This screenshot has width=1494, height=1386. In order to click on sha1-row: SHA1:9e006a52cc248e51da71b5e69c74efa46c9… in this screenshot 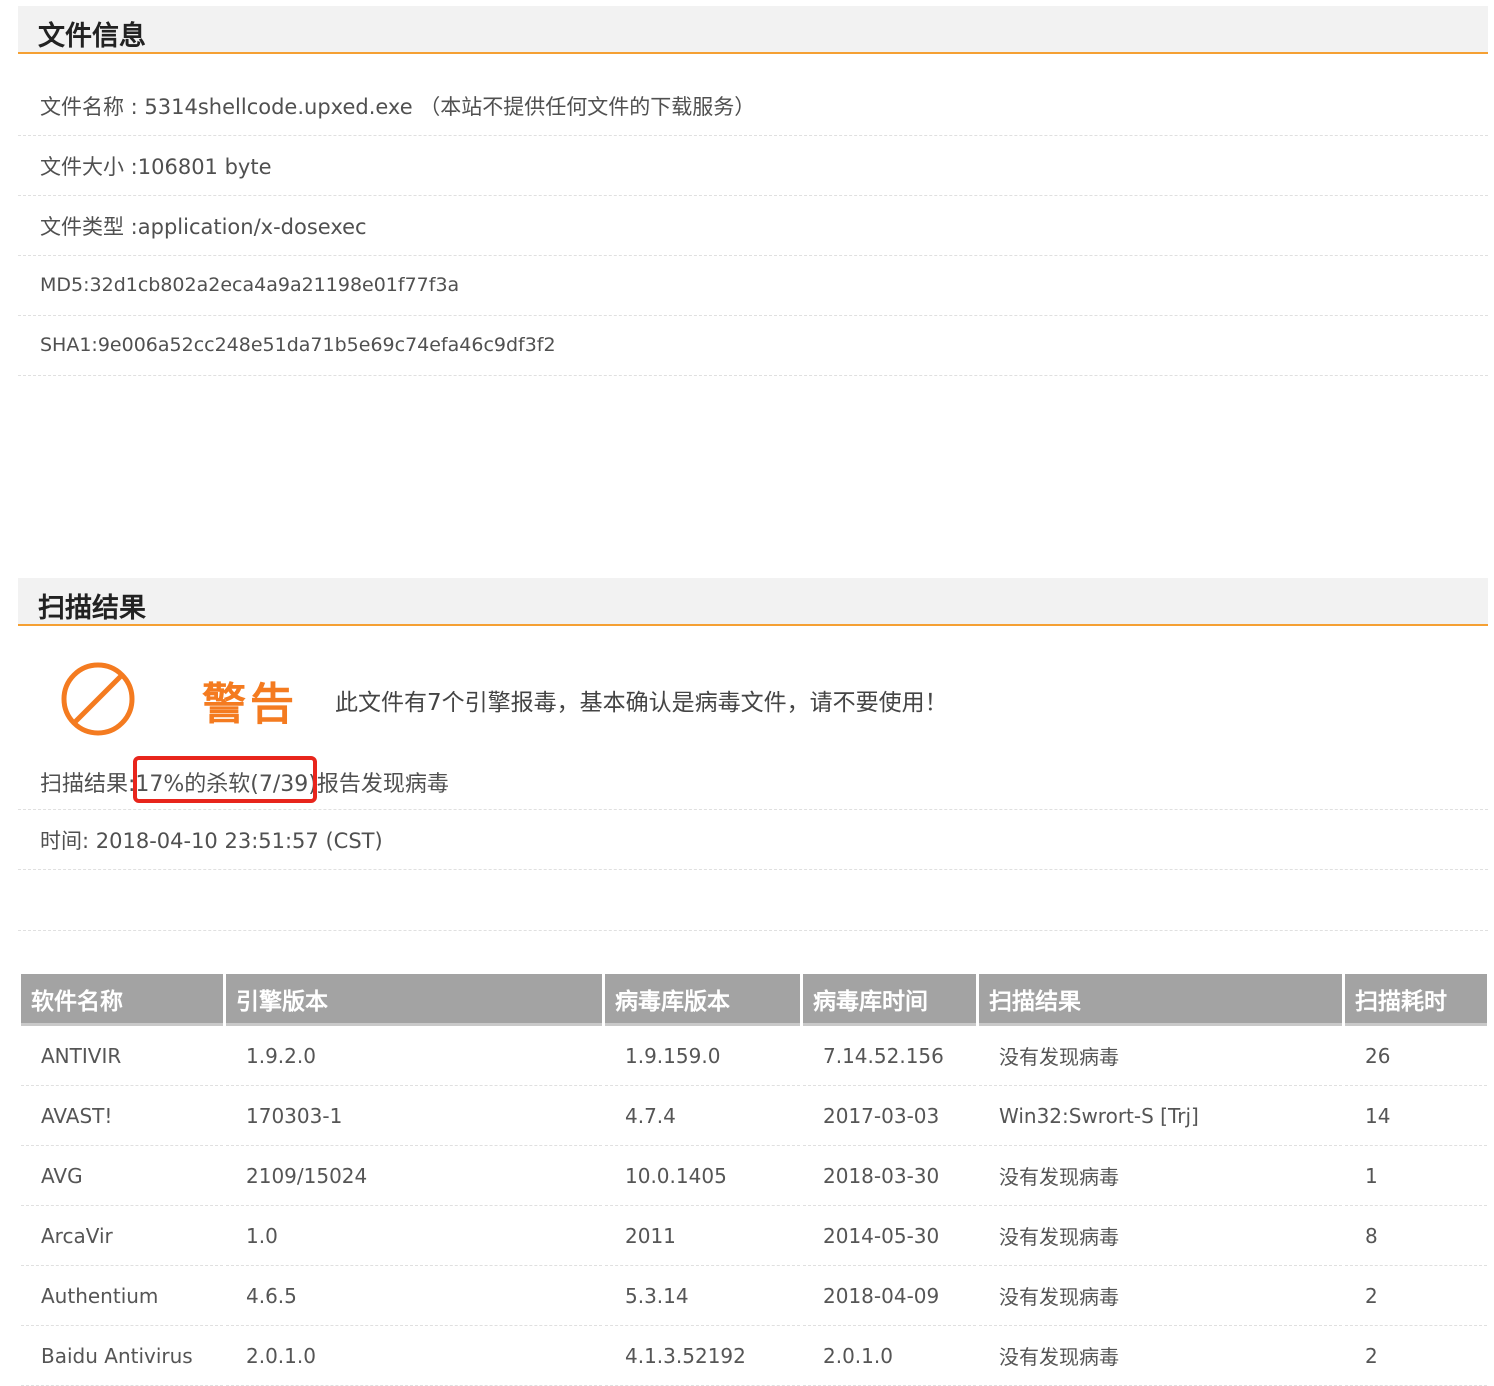, I will do `click(753, 346)`.